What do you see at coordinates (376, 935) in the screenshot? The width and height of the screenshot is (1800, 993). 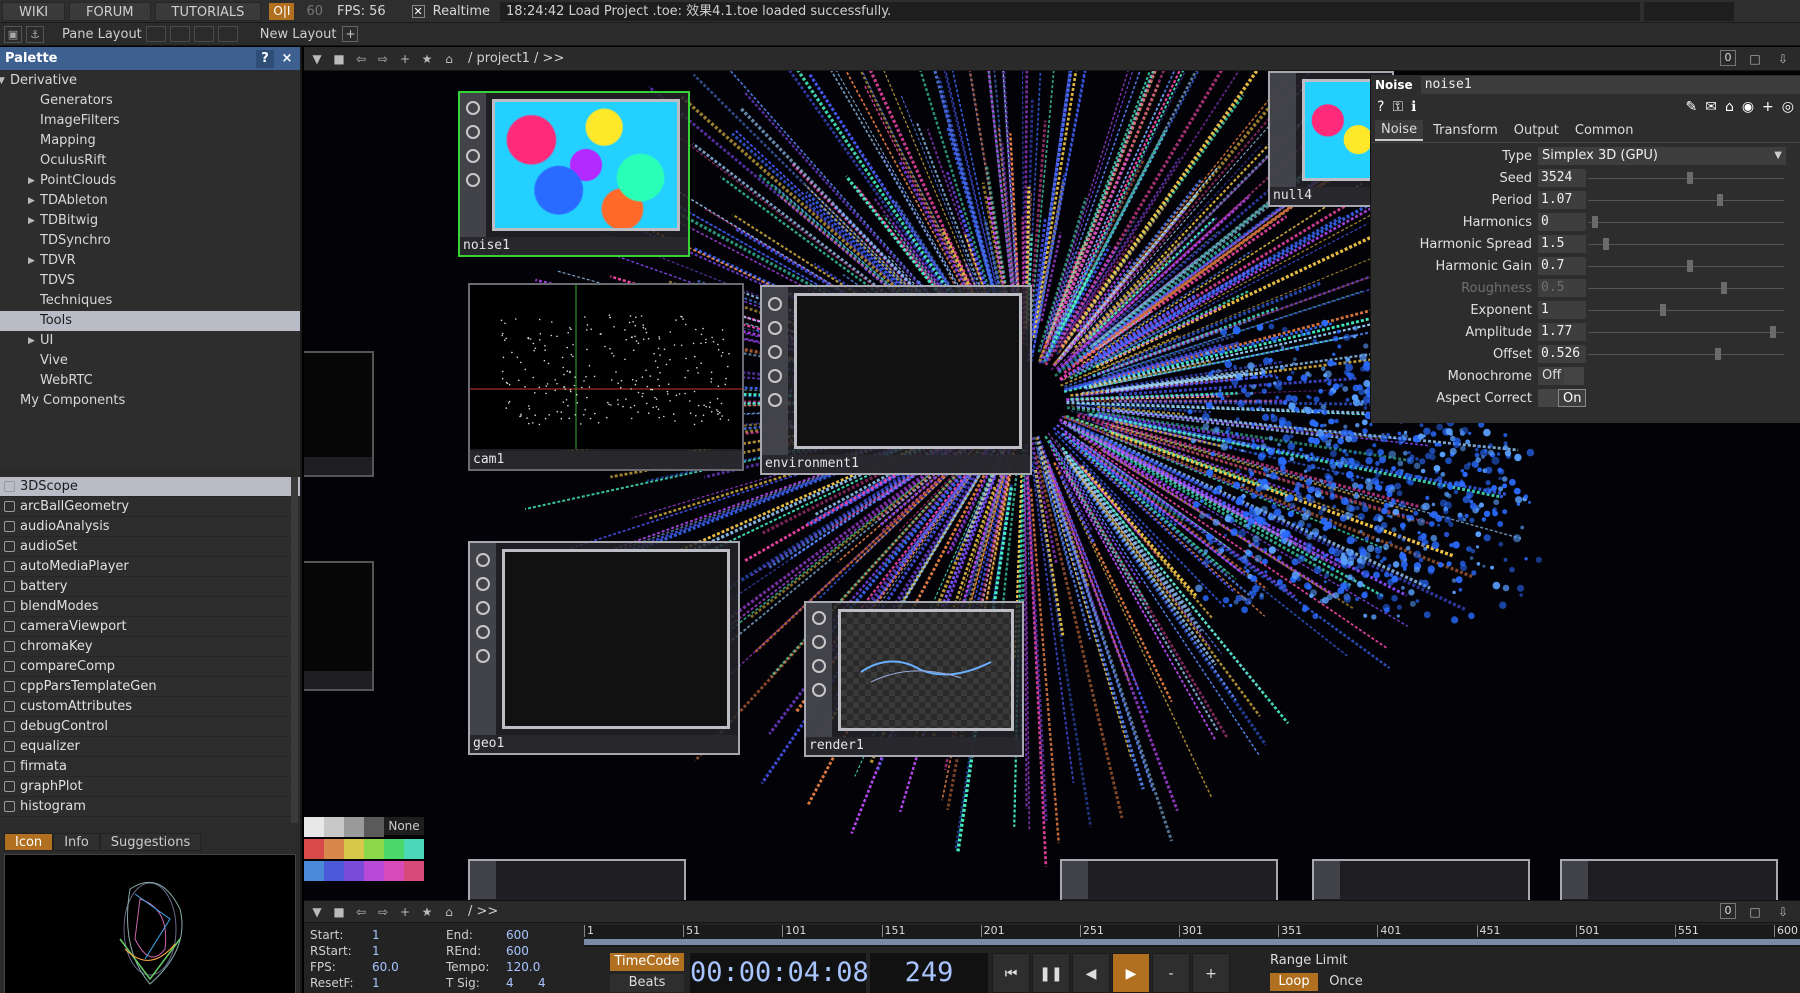 I see `start-value: 1` at bounding box center [376, 935].